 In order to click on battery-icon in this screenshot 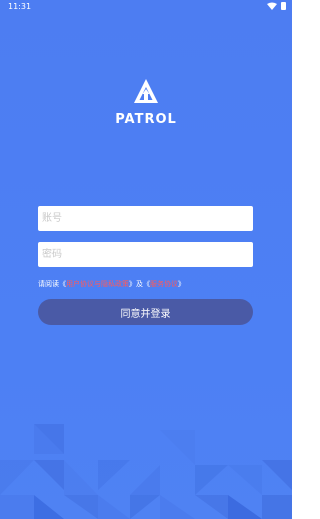, I will do `click(283, 6)`.